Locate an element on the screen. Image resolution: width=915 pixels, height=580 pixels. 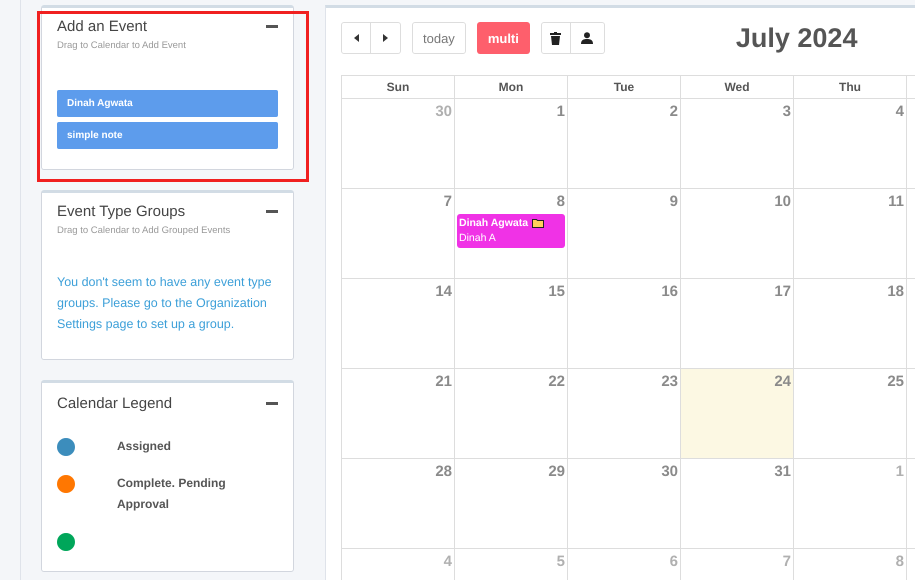
day-cell: 11 is located at coordinates (850, 234).